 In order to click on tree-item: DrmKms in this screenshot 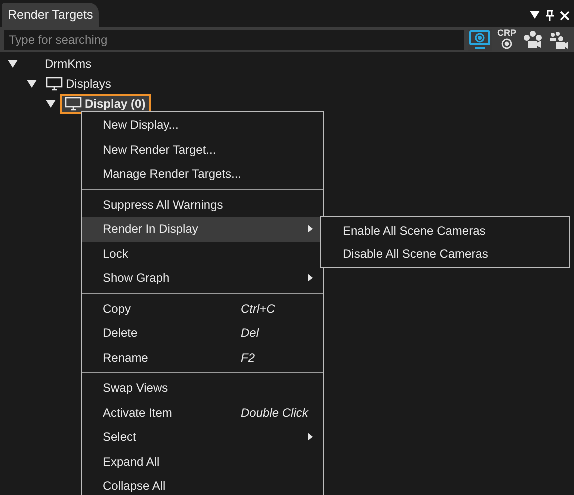, I will do `click(68, 64)`.